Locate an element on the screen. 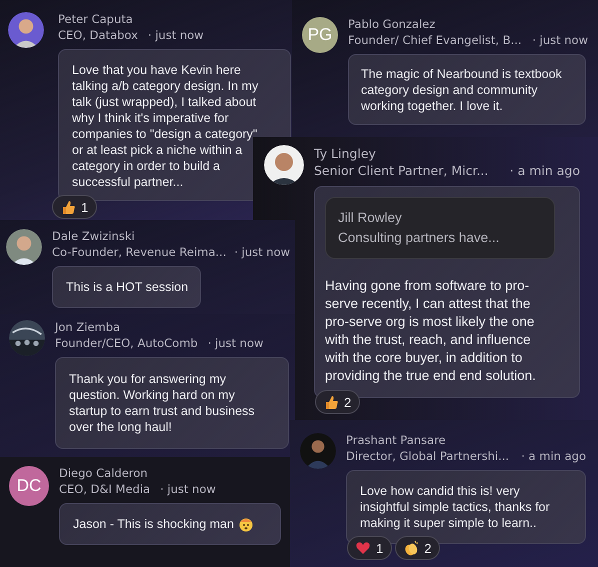  avatar: PG is located at coordinates (320, 35).